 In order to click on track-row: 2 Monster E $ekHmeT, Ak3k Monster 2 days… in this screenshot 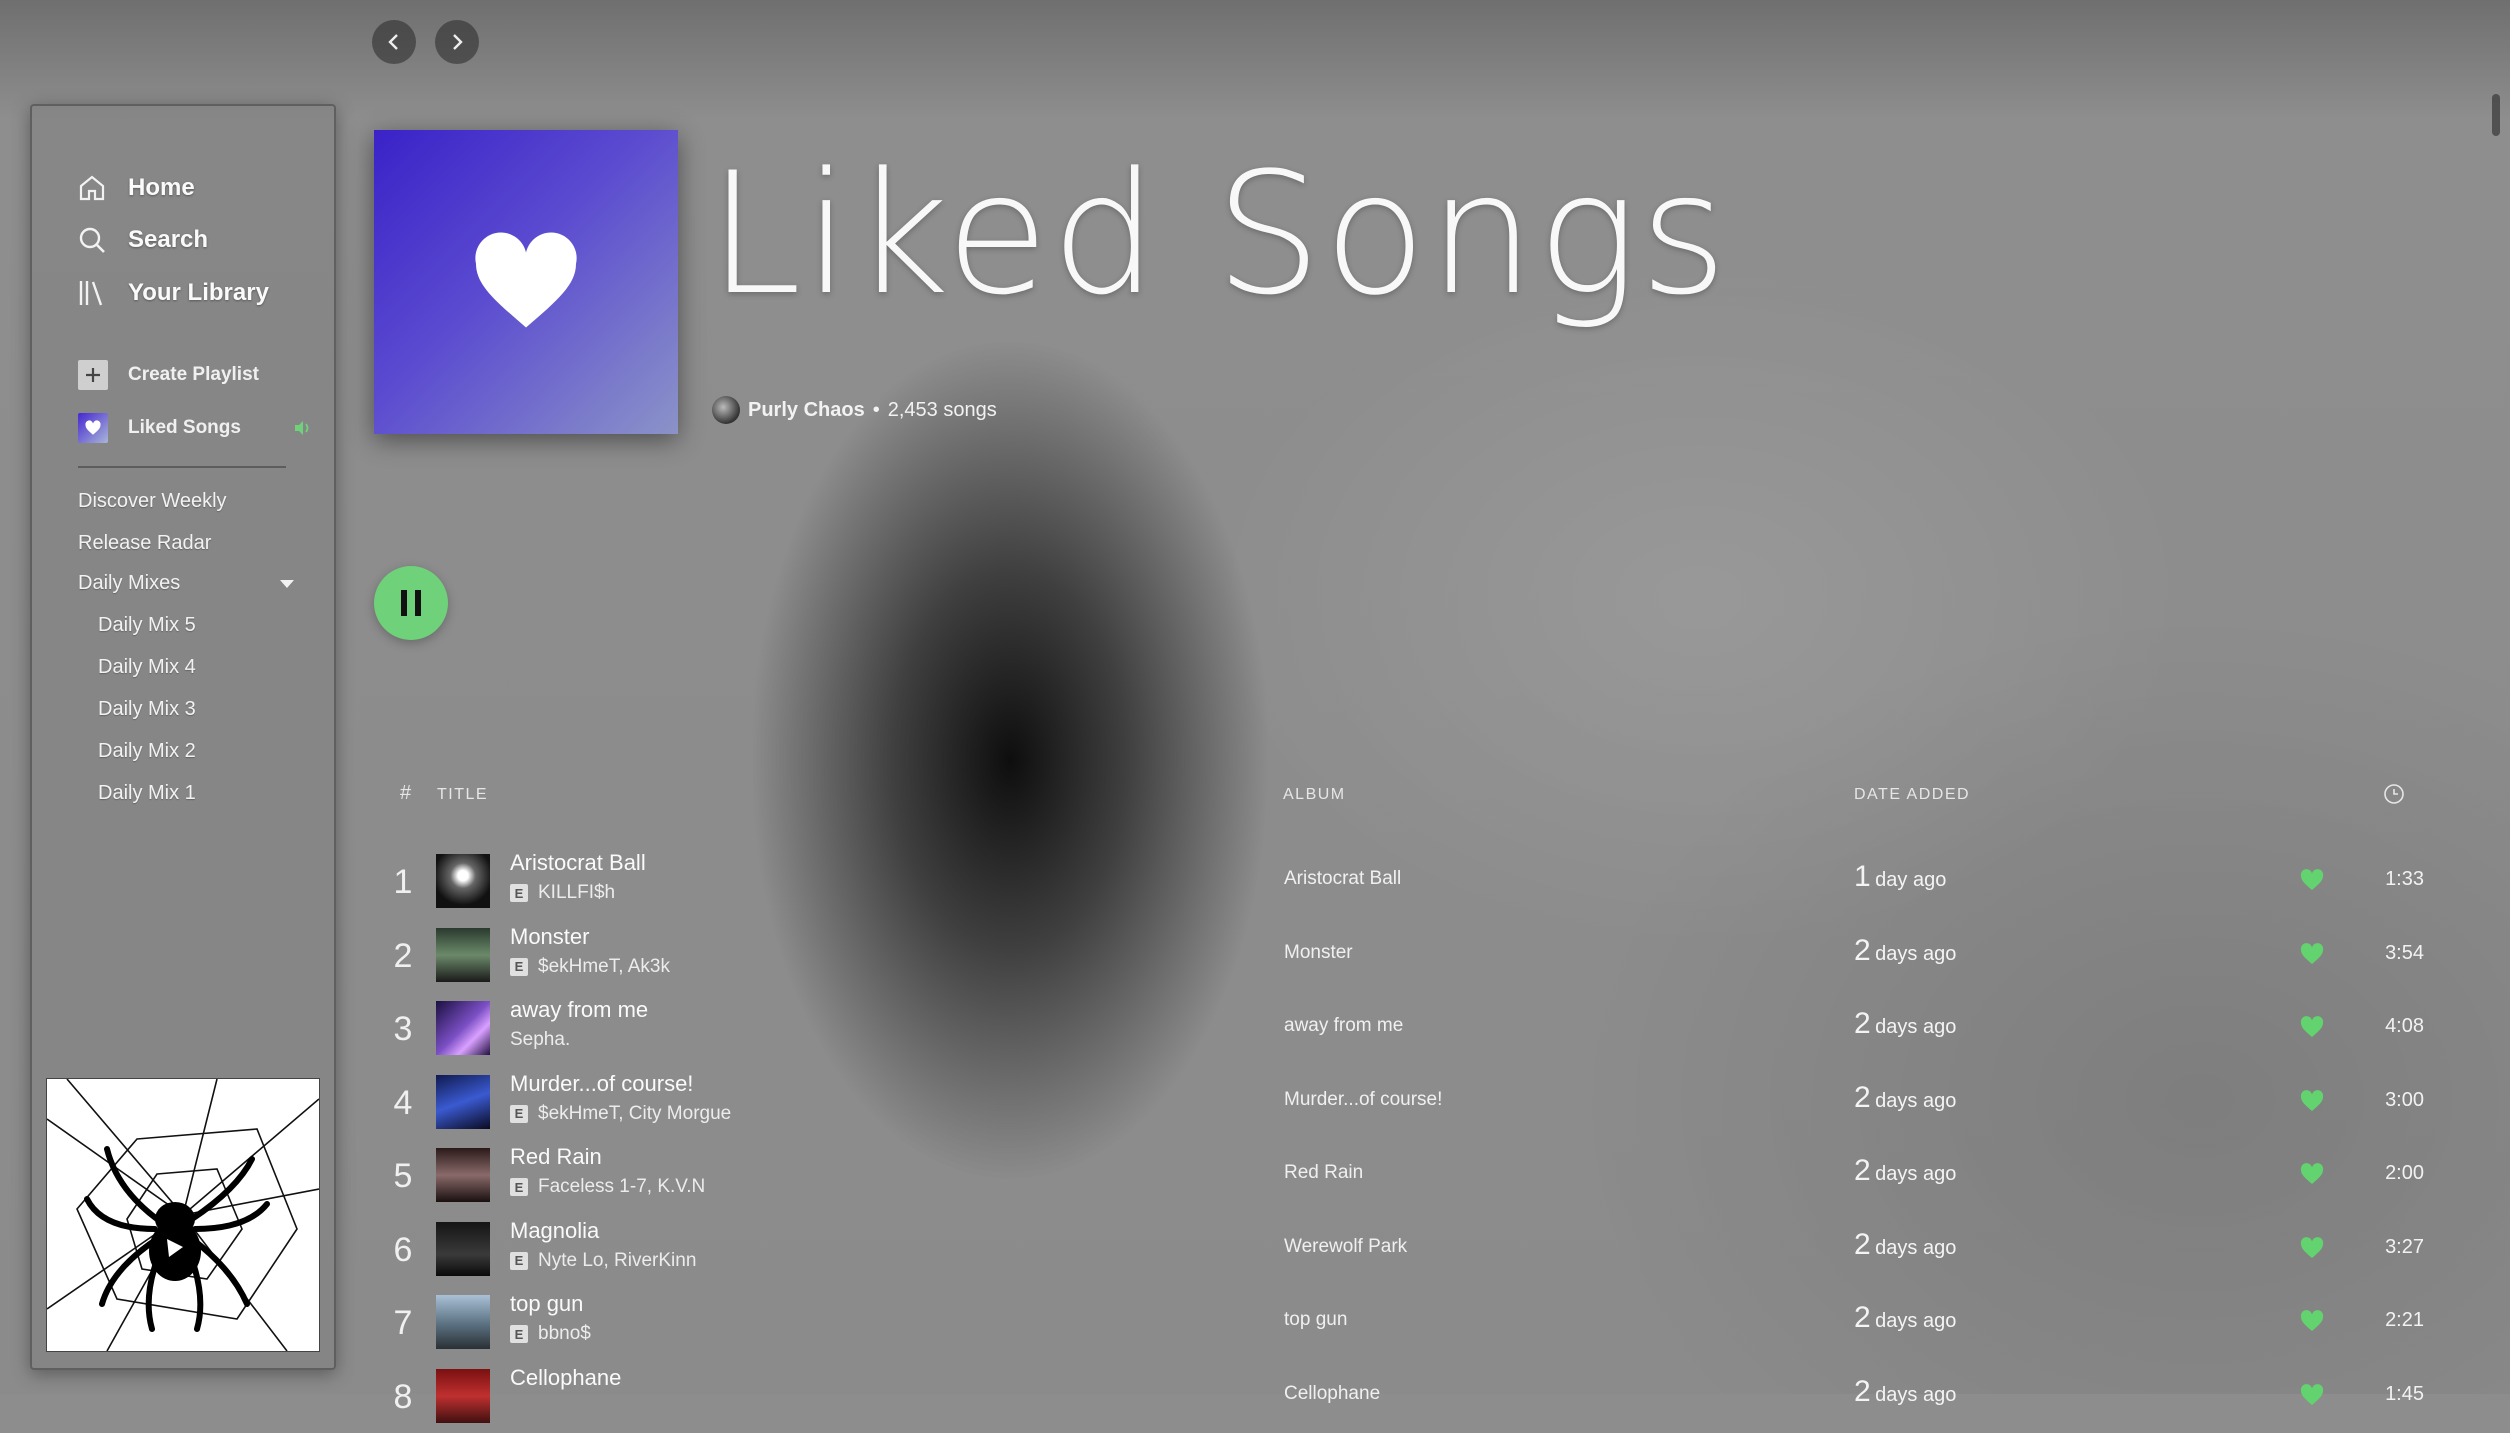, I will do `click(1402, 956)`.